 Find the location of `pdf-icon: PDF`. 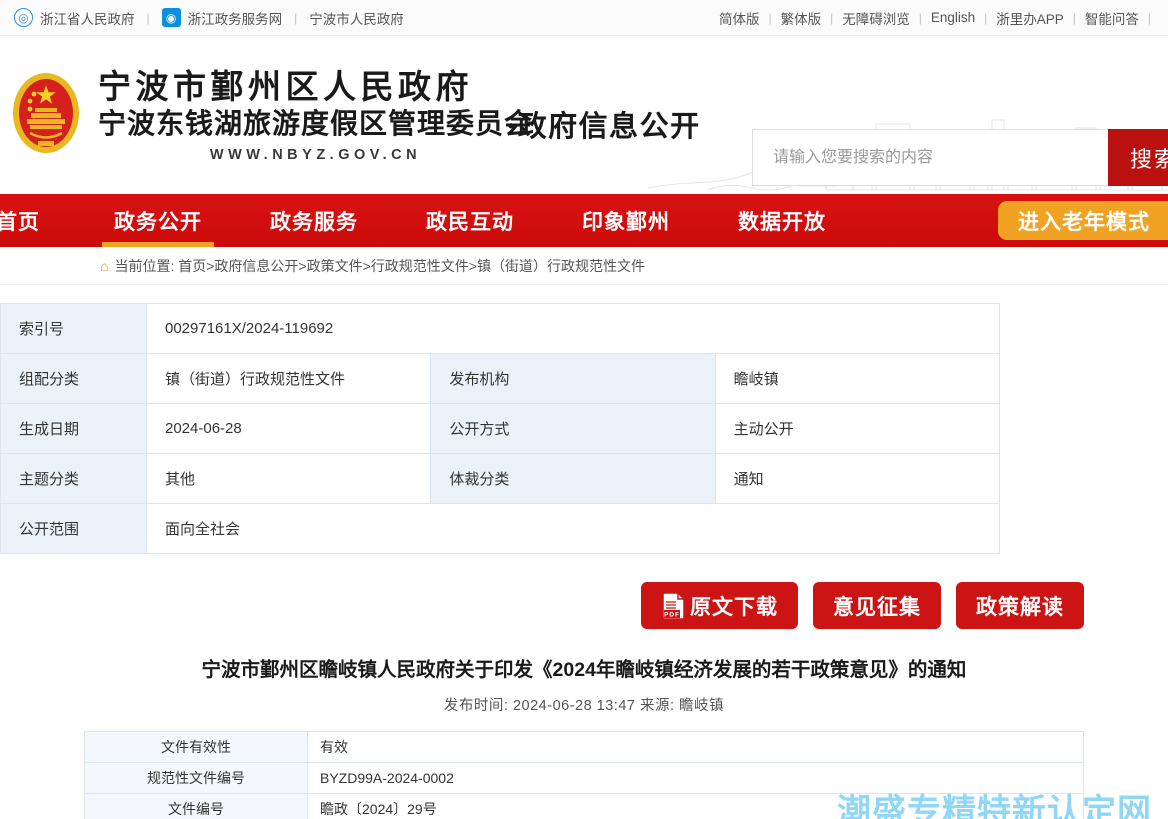

pdf-icon: PDF is located at coordinates (673, 605).